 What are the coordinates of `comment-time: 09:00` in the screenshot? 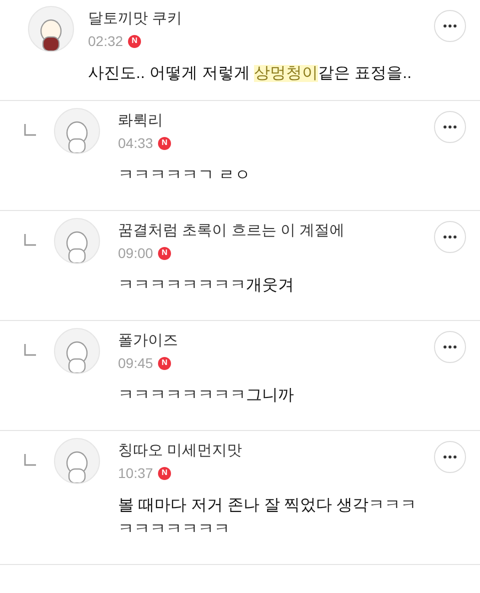 It's located at (136, 253).